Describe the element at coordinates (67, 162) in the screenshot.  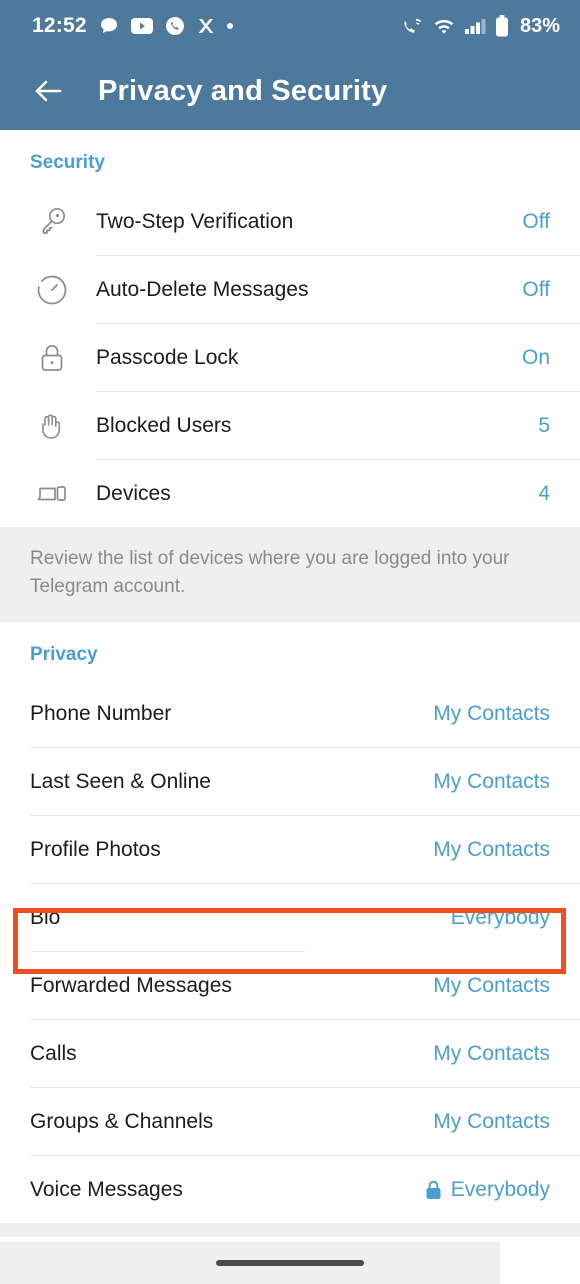
I see `section-header-security: Security` at that location.